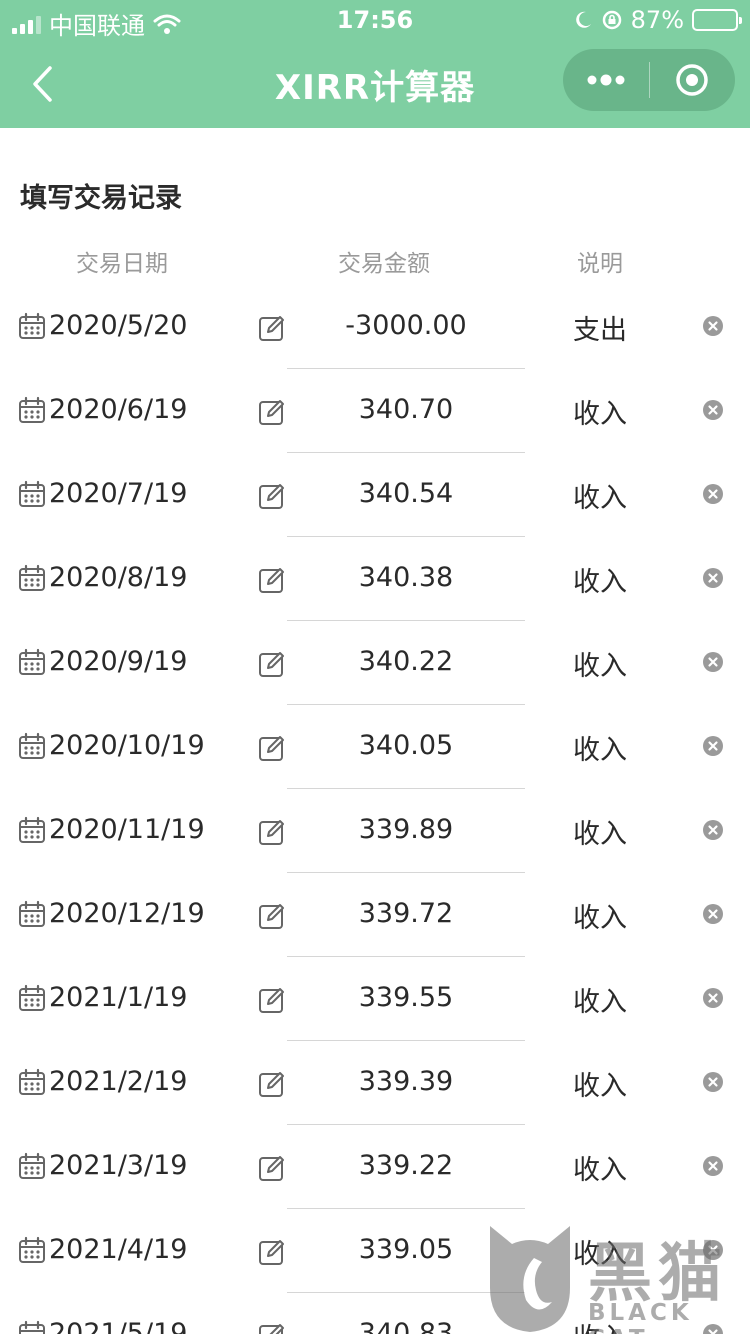 This screenshot has height=1334, width=750. I want to click on amount-input: 340.22, so click(406, 661).